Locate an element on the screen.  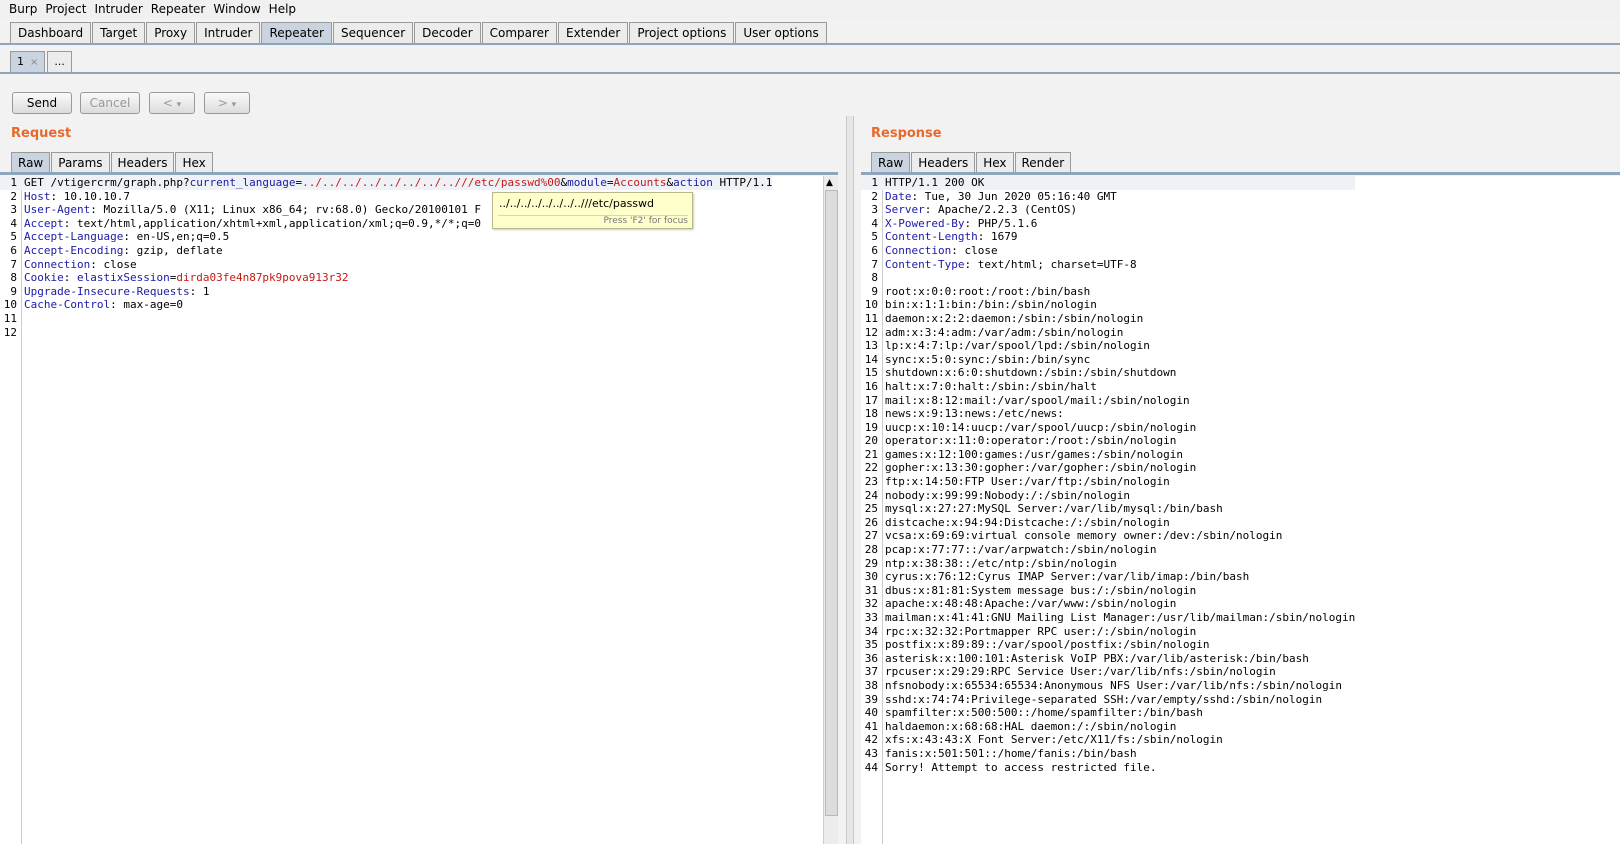
response-tab-render: Render is located at coordinates (1043, 162).